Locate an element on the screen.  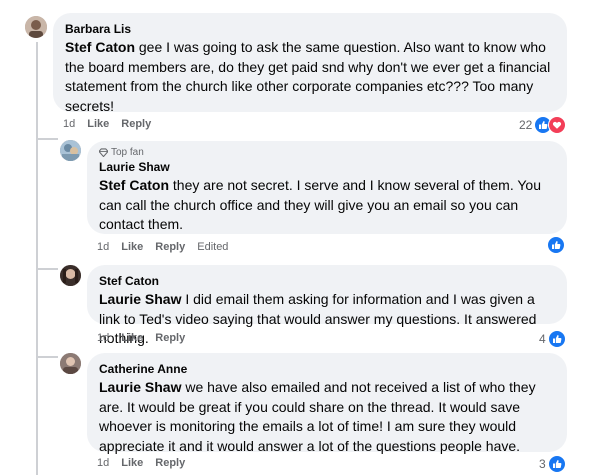
reaction-summary: 22 is located at coordinates (543, 125).